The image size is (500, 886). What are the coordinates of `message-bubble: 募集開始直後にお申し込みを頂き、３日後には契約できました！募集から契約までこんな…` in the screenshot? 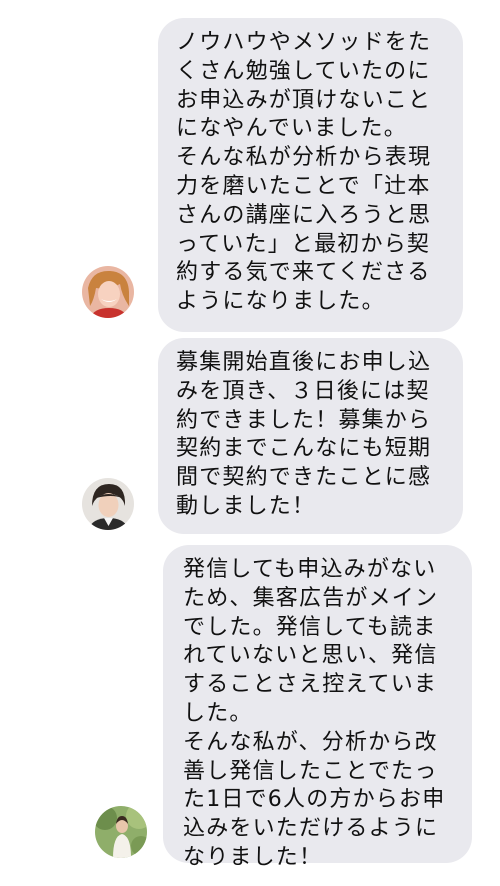 It's located at (310, 436).